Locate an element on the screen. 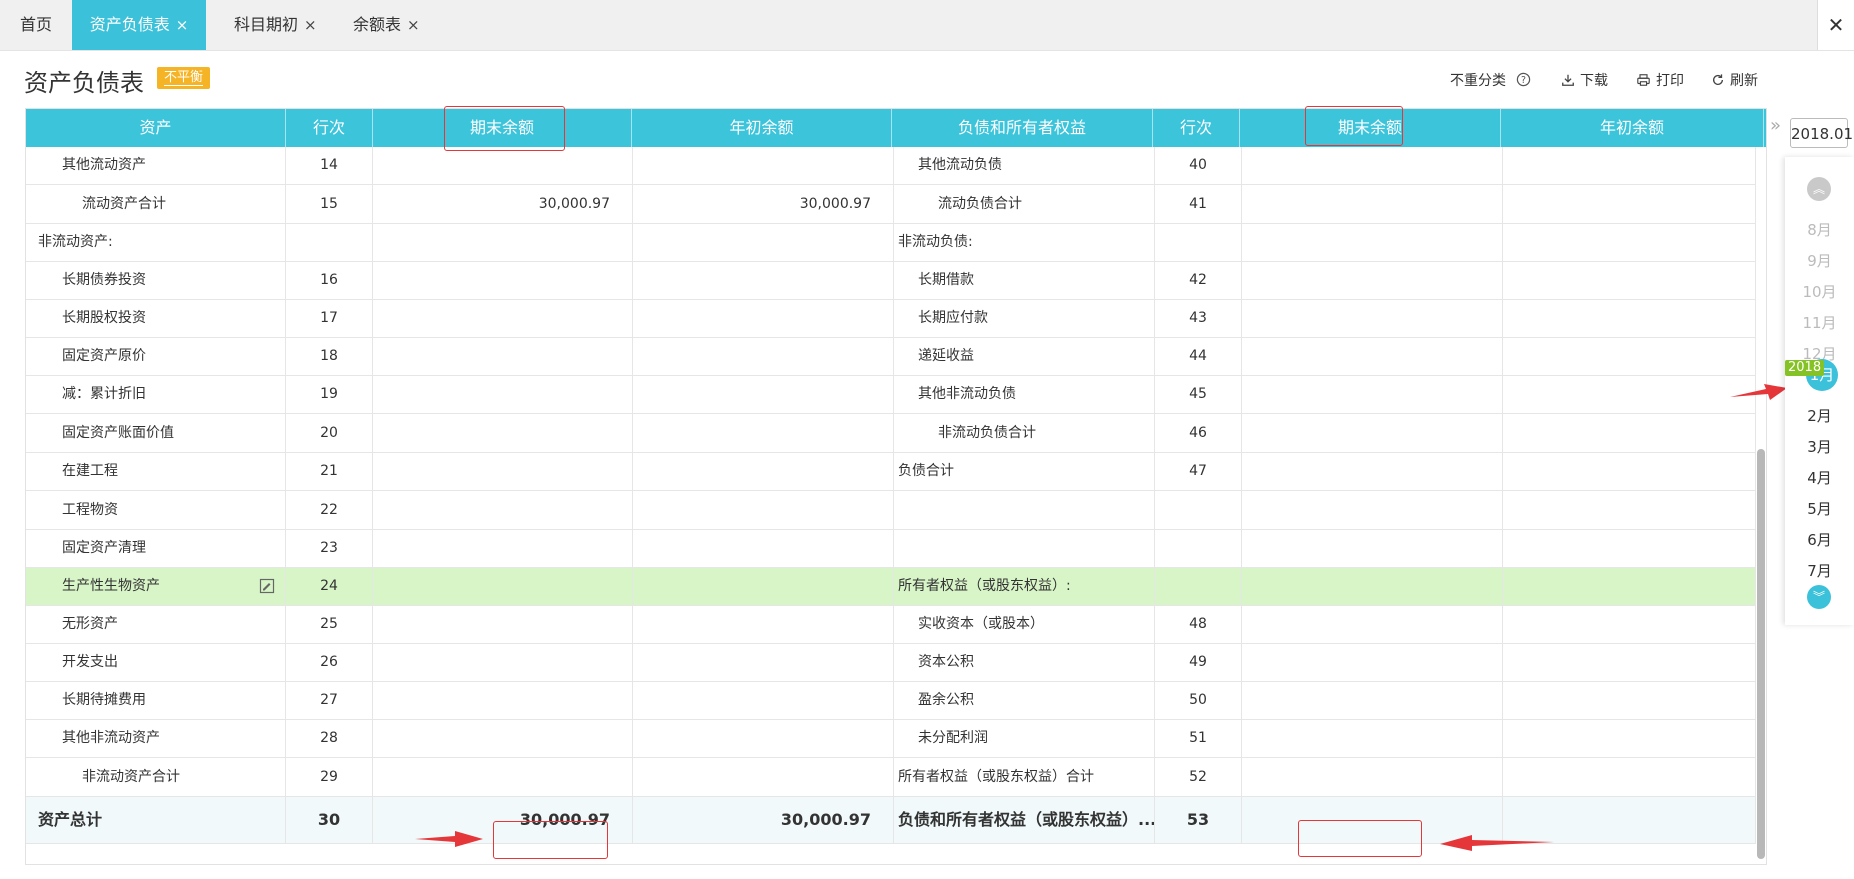 Image resolution: width=1854 pixels, height=879 pixels. scroll-down-icon: ︾ is located at coordinates (1819, 597).